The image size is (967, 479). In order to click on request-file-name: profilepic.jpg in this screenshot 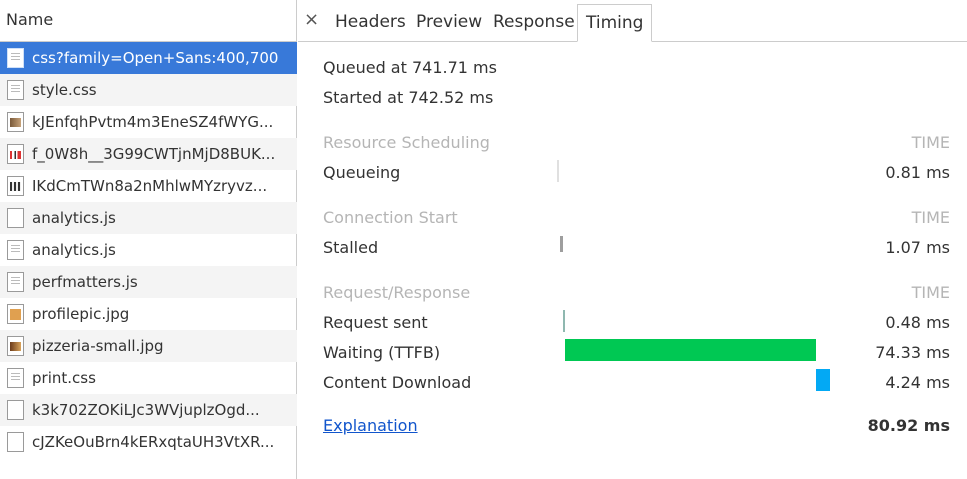, I will do `click(81, 314)`.